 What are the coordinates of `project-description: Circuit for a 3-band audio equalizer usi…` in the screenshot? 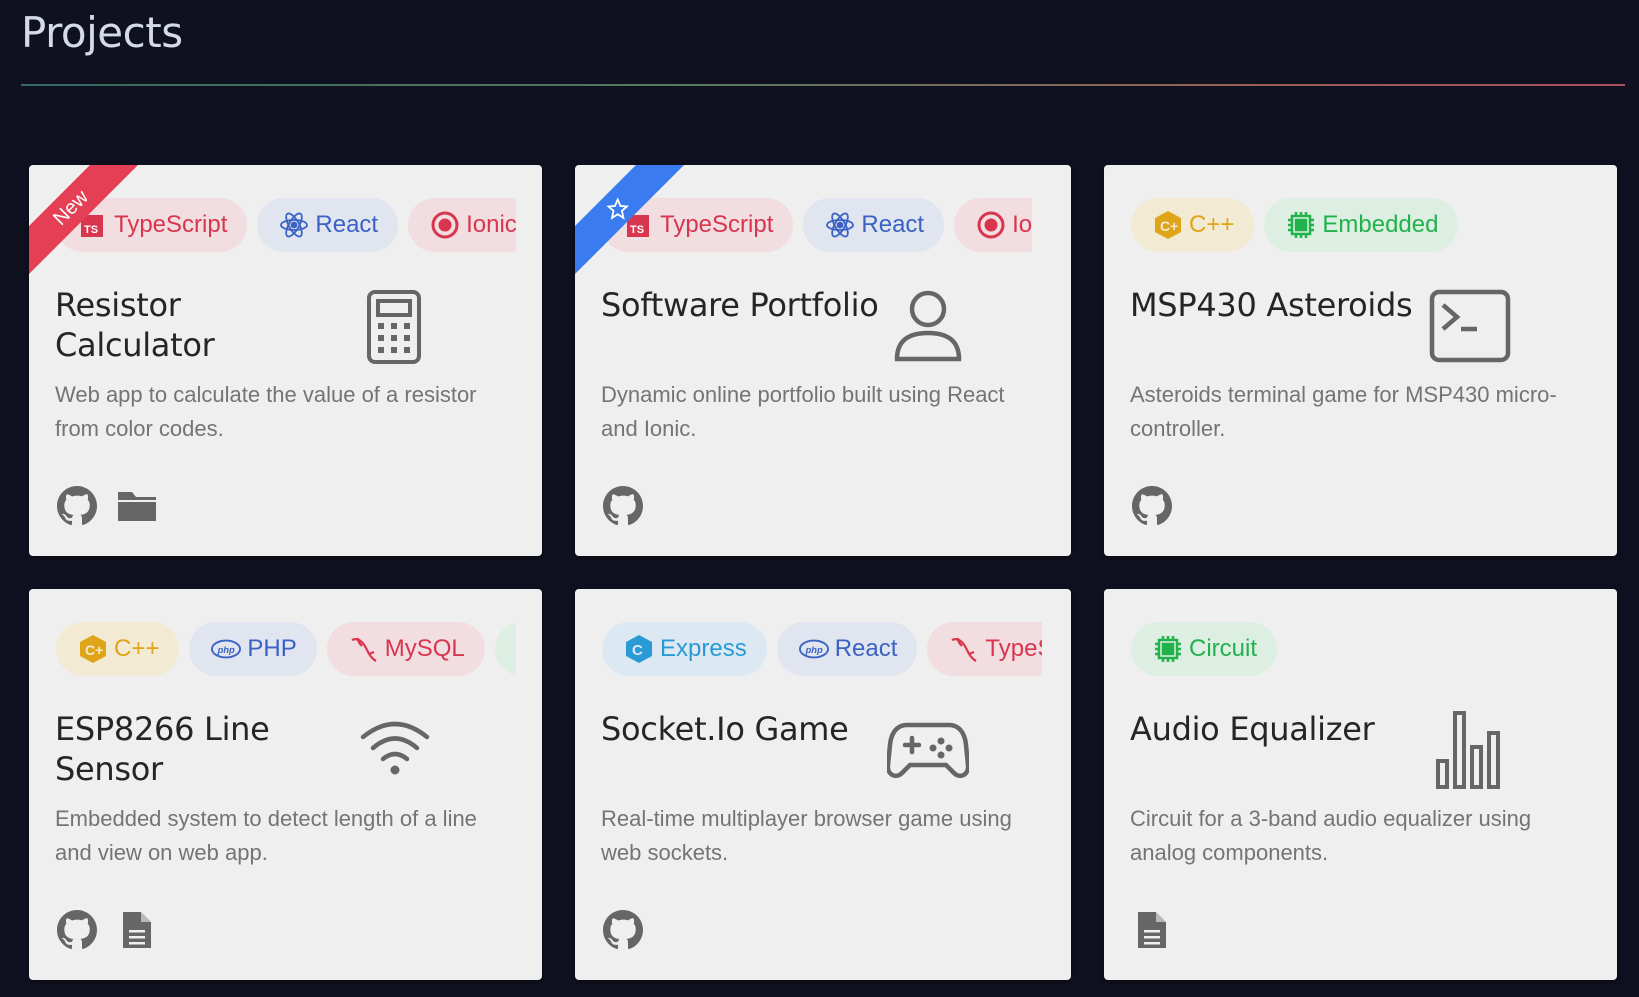 It's located at (1331, 835).